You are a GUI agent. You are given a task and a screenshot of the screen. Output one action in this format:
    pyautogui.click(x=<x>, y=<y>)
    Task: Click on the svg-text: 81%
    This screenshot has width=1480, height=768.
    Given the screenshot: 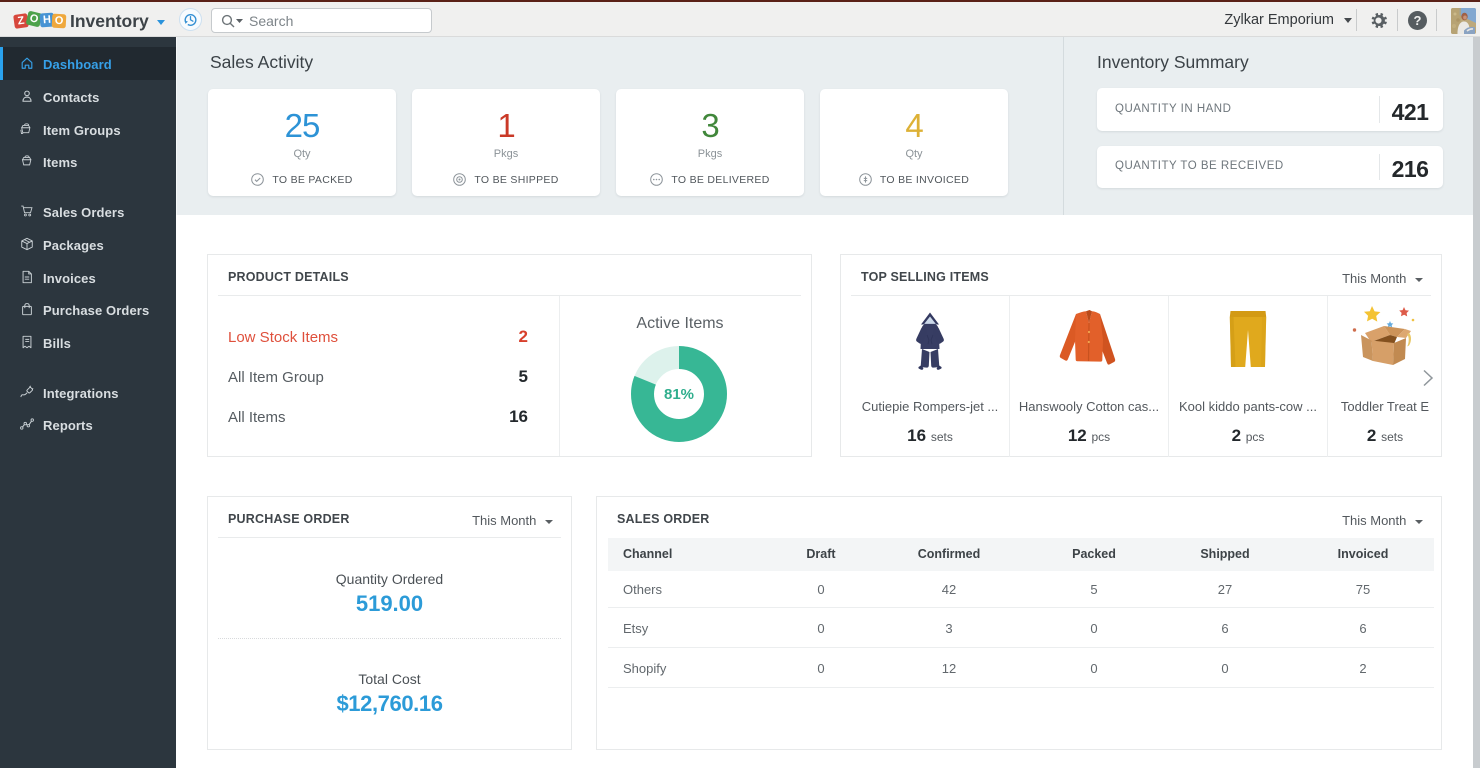 What is the action you would take?
    pyautogui.click(x=679, y=394)
    